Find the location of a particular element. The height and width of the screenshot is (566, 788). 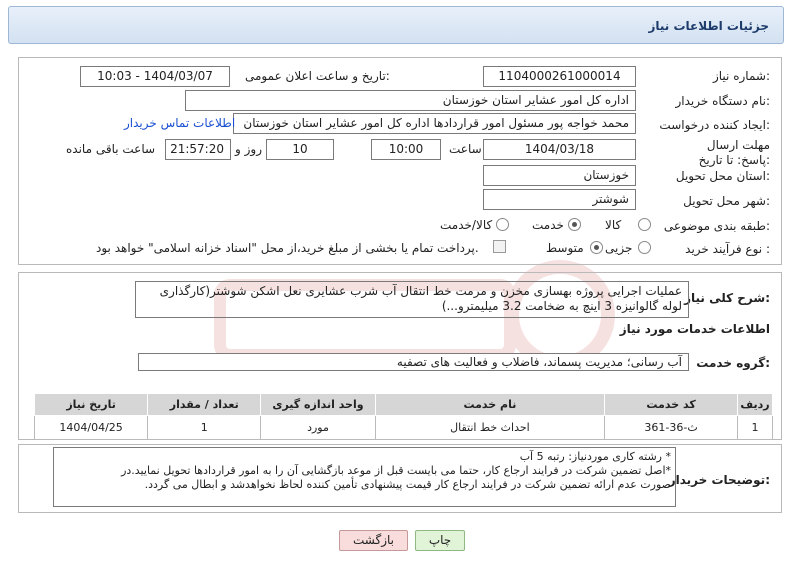

category-service-label: خدمت is located at coordinates (548, 225).